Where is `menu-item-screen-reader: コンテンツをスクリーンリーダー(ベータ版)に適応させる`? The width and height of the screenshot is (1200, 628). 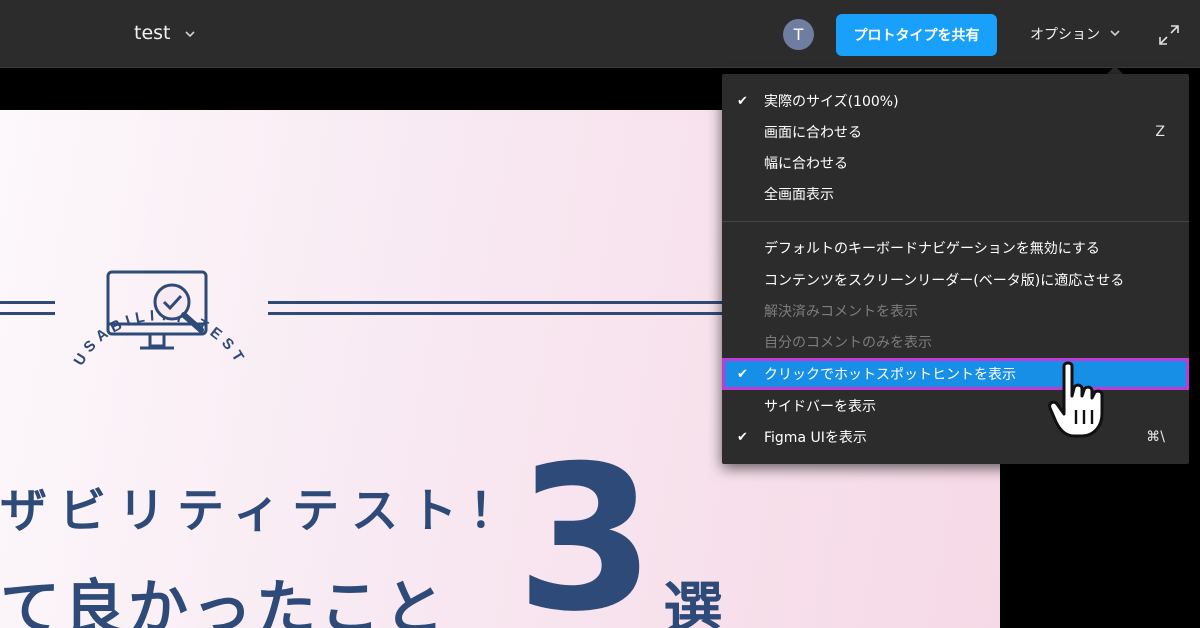
menu-item-screen-reader: コンテンツをスクリーンリーダー(ベータ版)に適応させる is located at coordinates (955, 280).